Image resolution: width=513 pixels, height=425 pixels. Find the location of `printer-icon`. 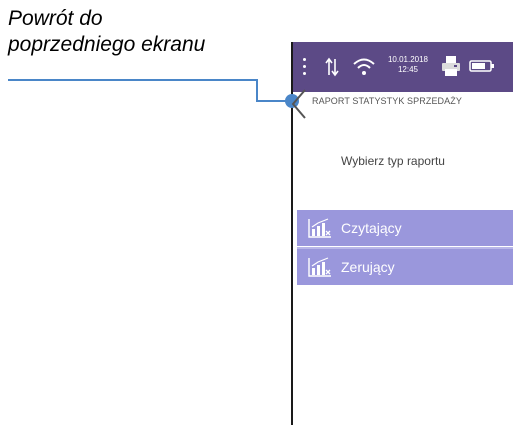

printer-icon is located at coordinates (451, 66).